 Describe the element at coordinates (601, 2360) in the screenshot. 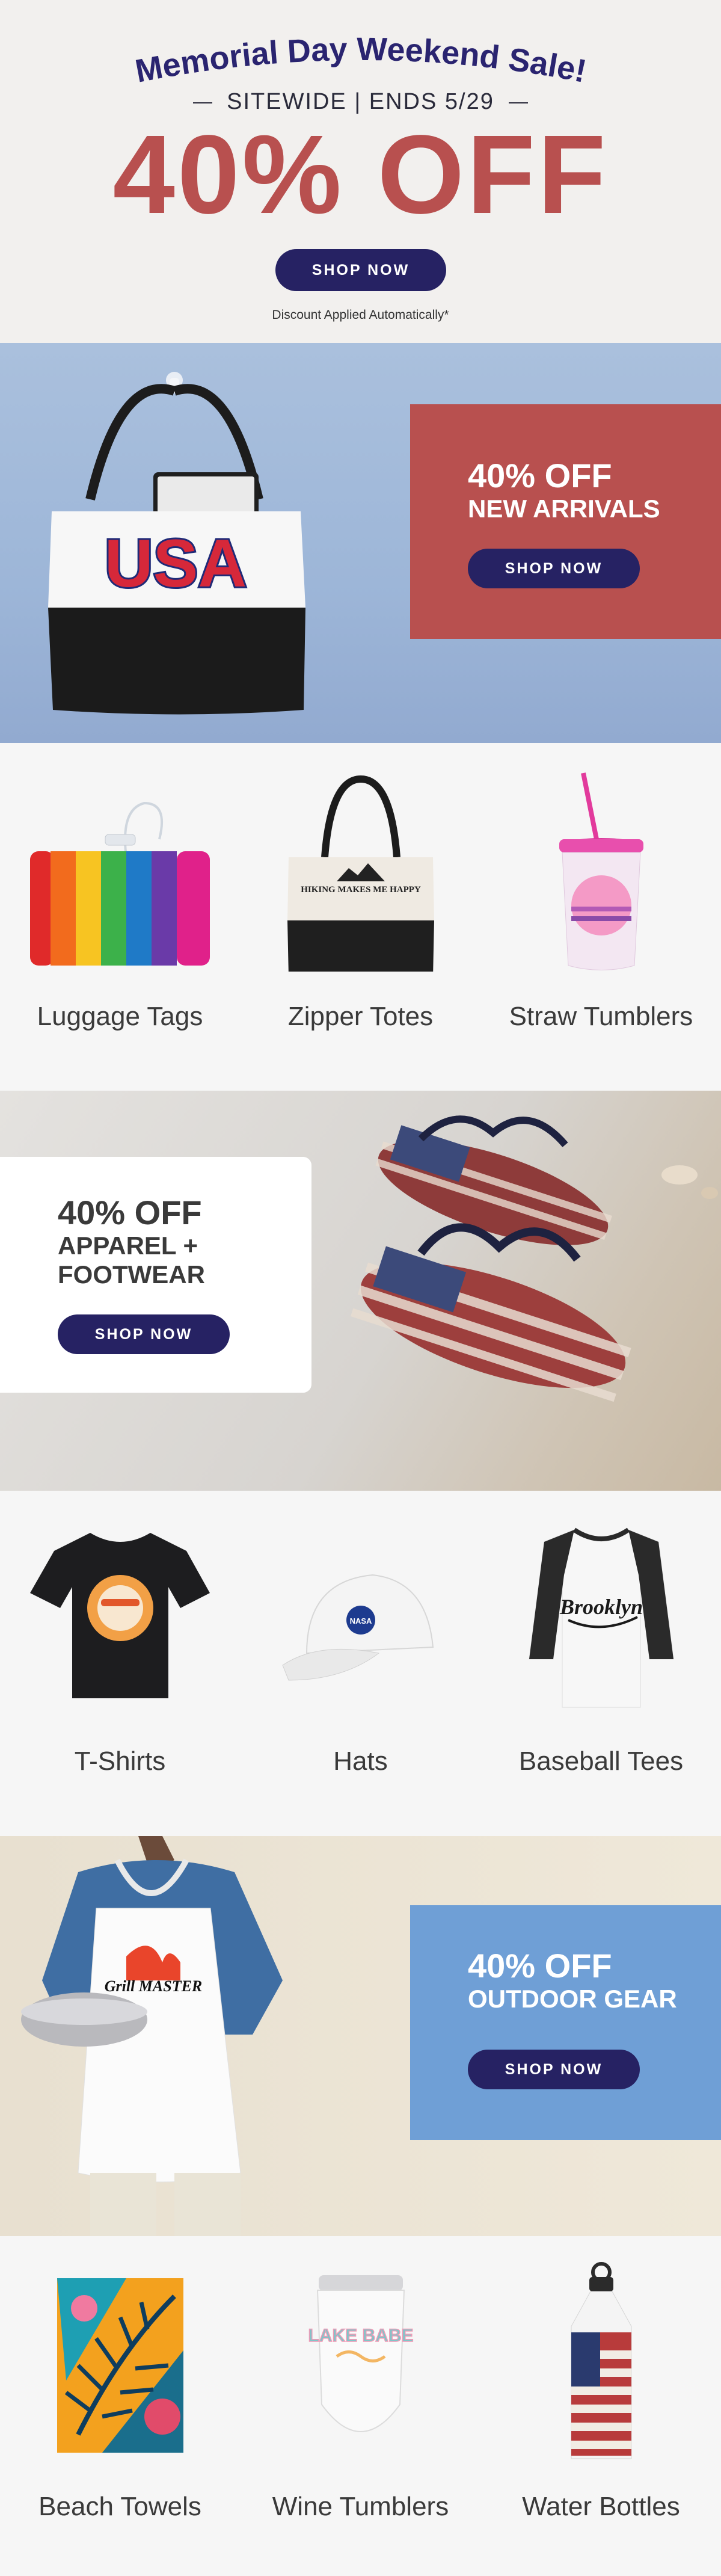

I see `flag-water-bottle-icon` at that location.